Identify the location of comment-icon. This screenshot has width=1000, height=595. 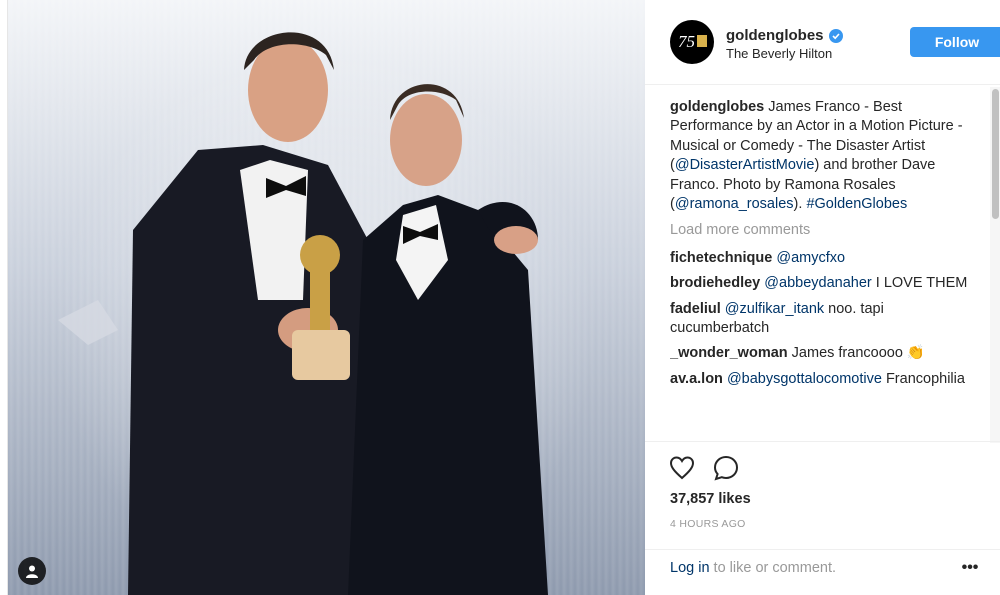
(726, 468).